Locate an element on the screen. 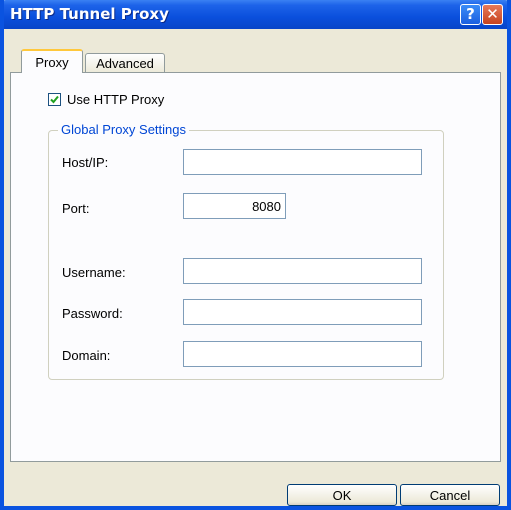  domain-label: Domain: is located at coordinates (86, 355).